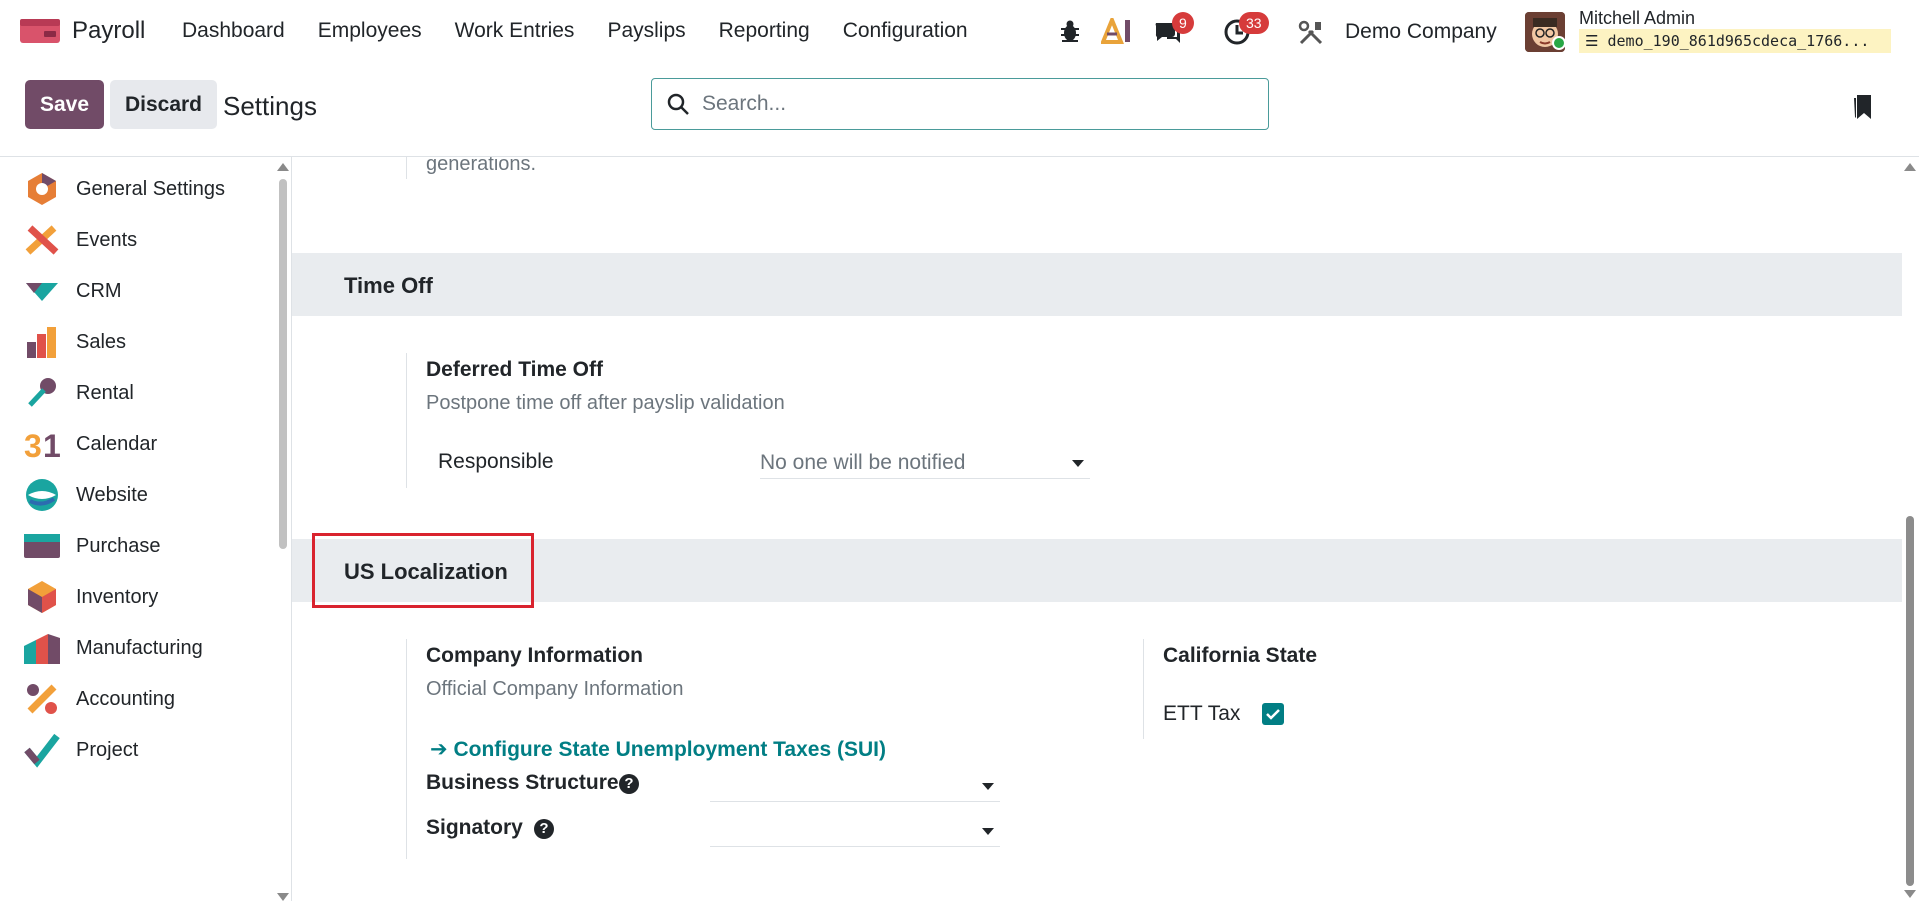 The height and width of the screenshot is (901, 1919). I want to click on configure-sui-label: Configure State Unemployment Taxes (SUI), so click(669, 749).